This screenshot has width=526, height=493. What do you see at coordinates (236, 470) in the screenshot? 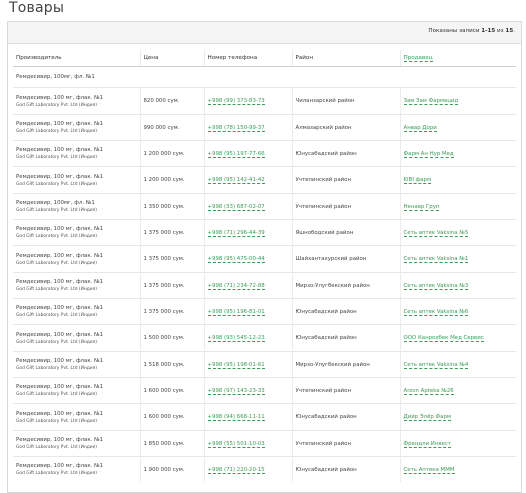
I see `phone-link: +998 (71) 220-20-15` at bounding box center [236, 470].